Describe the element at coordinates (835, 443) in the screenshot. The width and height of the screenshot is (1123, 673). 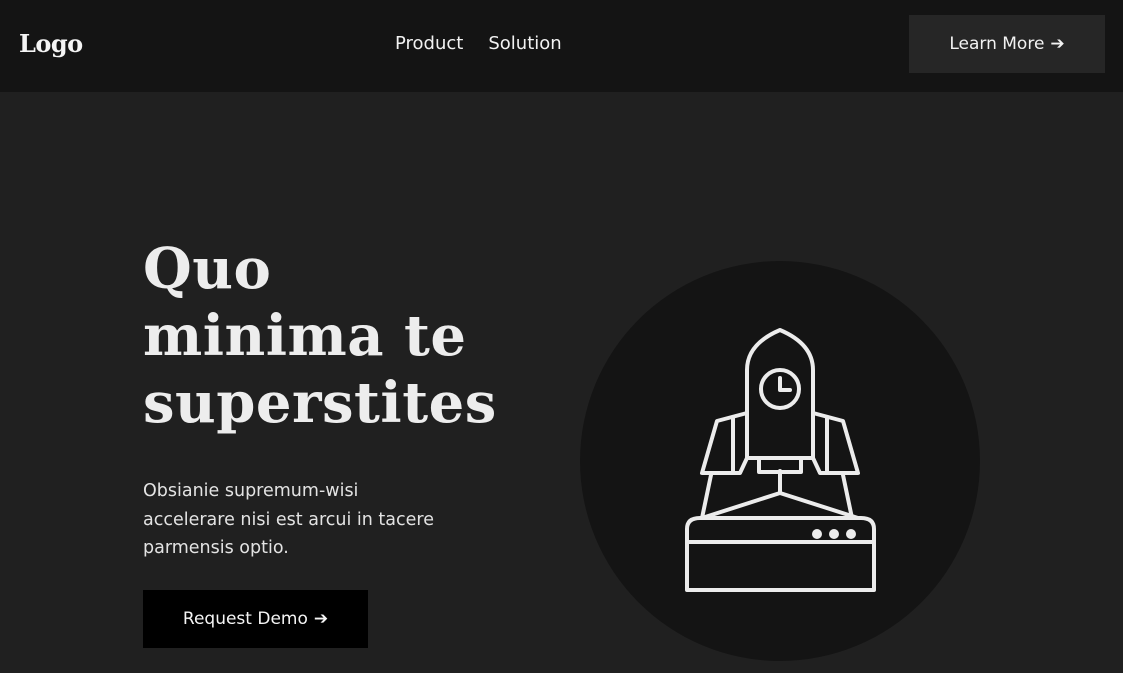
I see `rocket-fin-right` at that location.